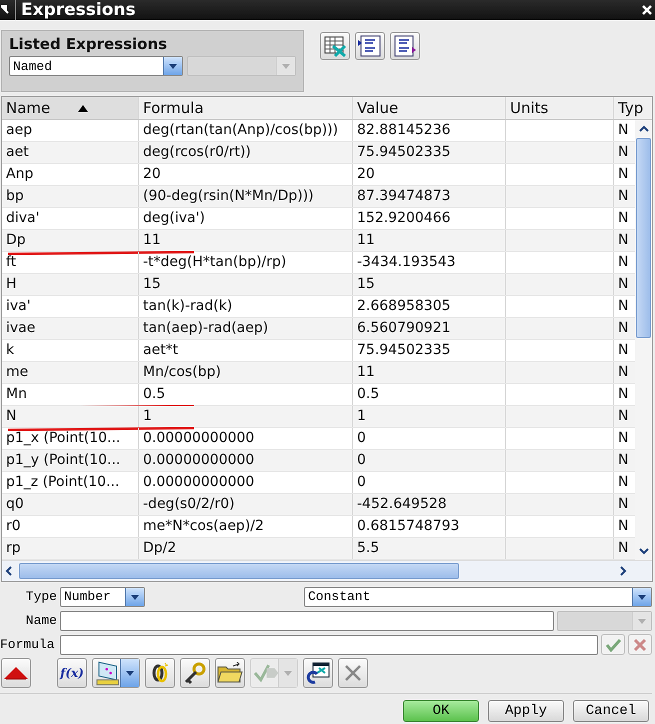 Image resolution: width=655 pixels, height=724 pixels. I want to click on measure-button, so click(116, 673).